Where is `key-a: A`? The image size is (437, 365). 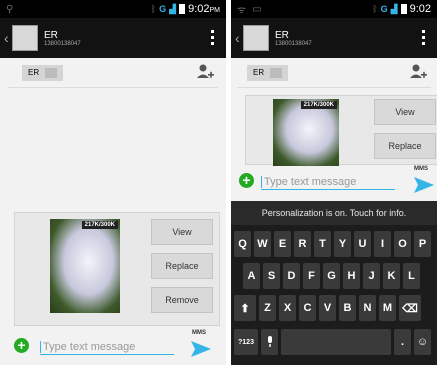 key-a: A is located at coordinates (251, 276).